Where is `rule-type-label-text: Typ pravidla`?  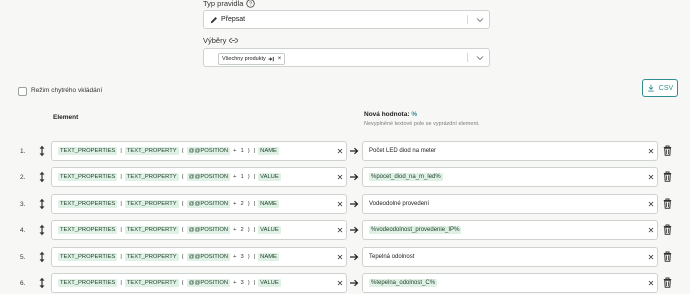
rule-type-label-text: Typ pravidla is located at coordinates (223, 4).